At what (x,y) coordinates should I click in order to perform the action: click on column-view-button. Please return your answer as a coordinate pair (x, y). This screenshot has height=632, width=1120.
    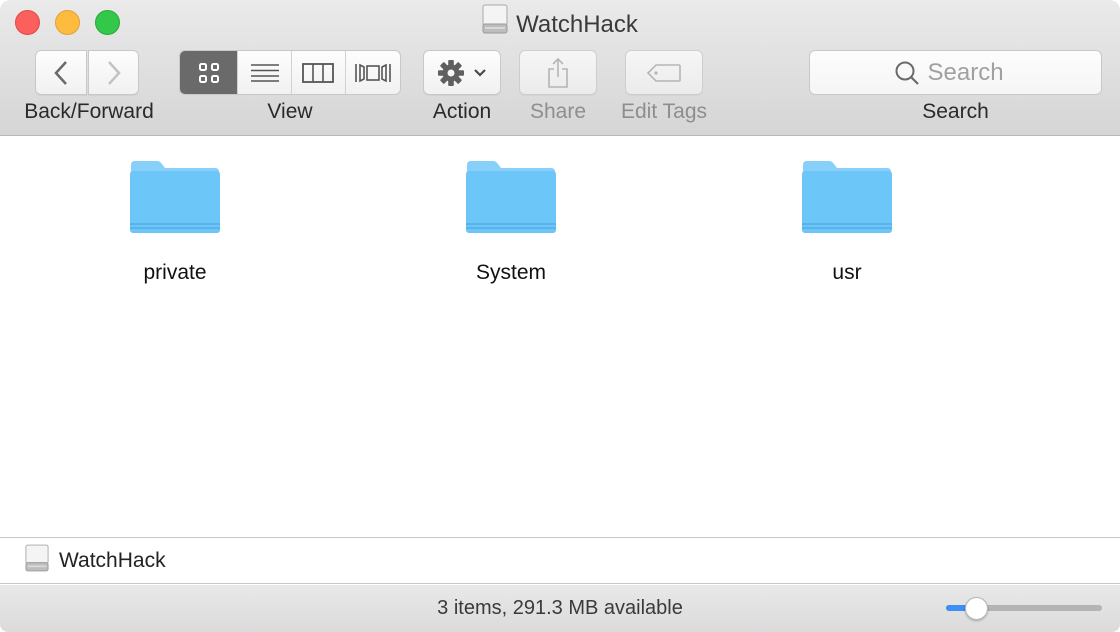
    Looking at the image, I should click on (319, 72).